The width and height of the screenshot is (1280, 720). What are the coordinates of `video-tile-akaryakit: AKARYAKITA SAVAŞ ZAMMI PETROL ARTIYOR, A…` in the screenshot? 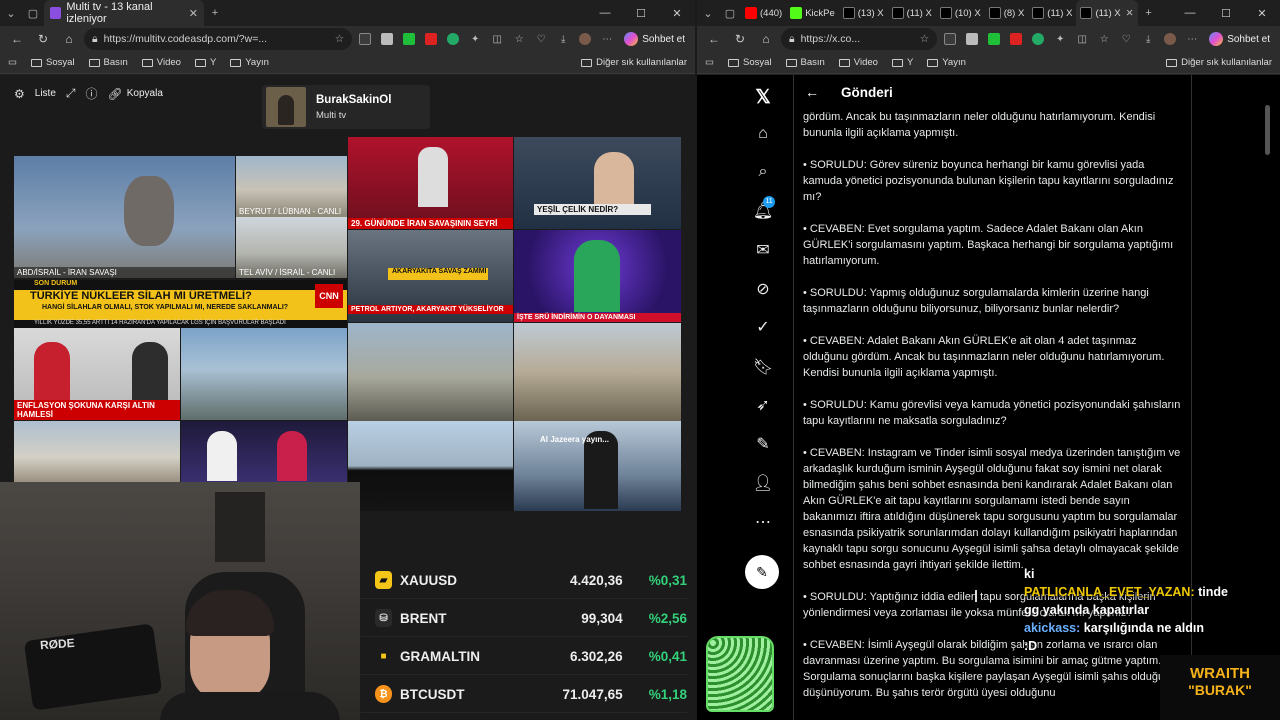 It's located at (430, 276).